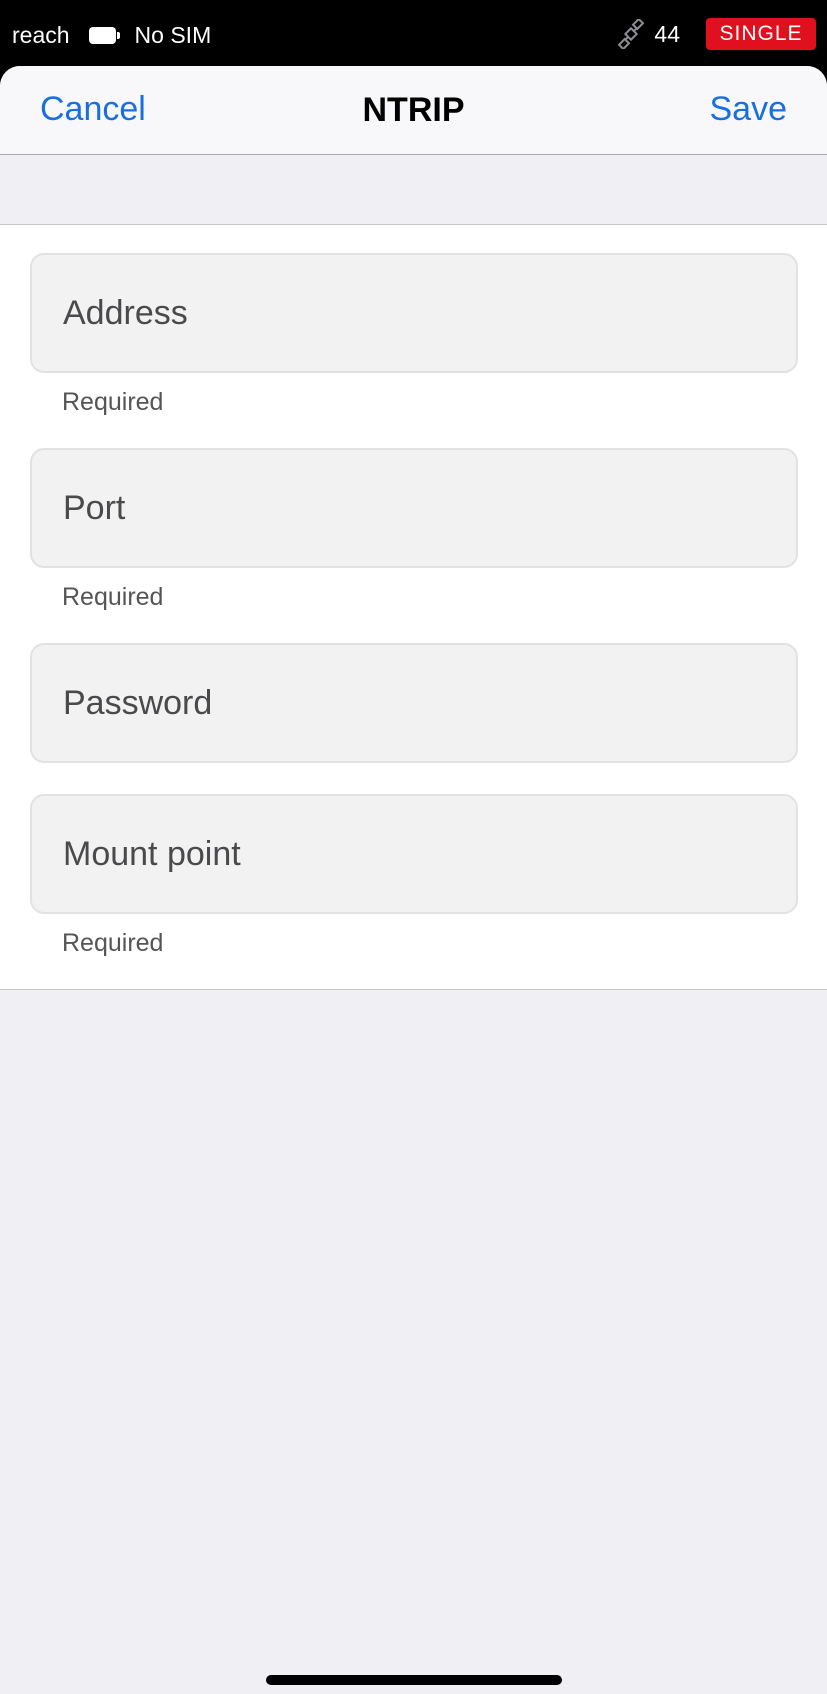  What do you see at coordinates (41, 34) in the screenshot?
I see `app-name: reach` at bounding box center [41, 34].